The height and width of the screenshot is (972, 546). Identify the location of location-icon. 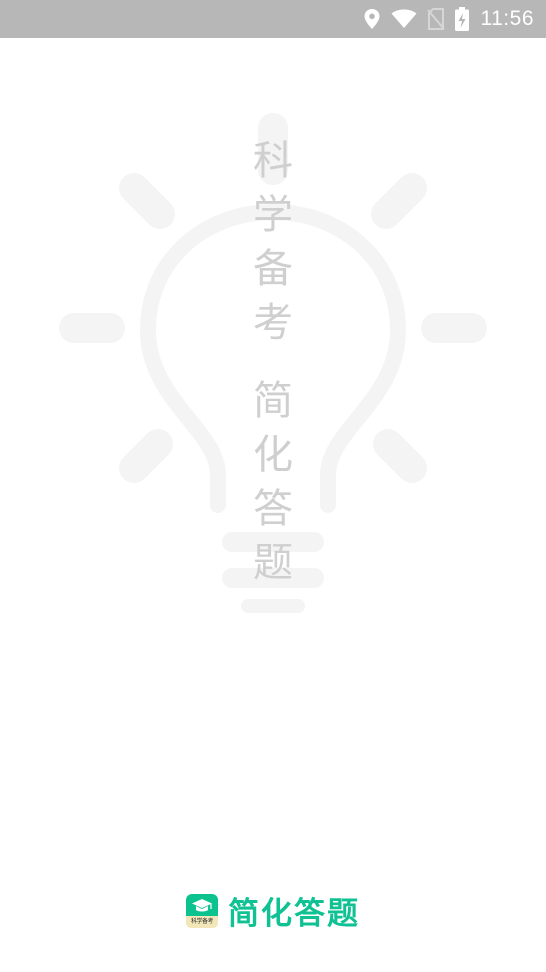
(372, 19).